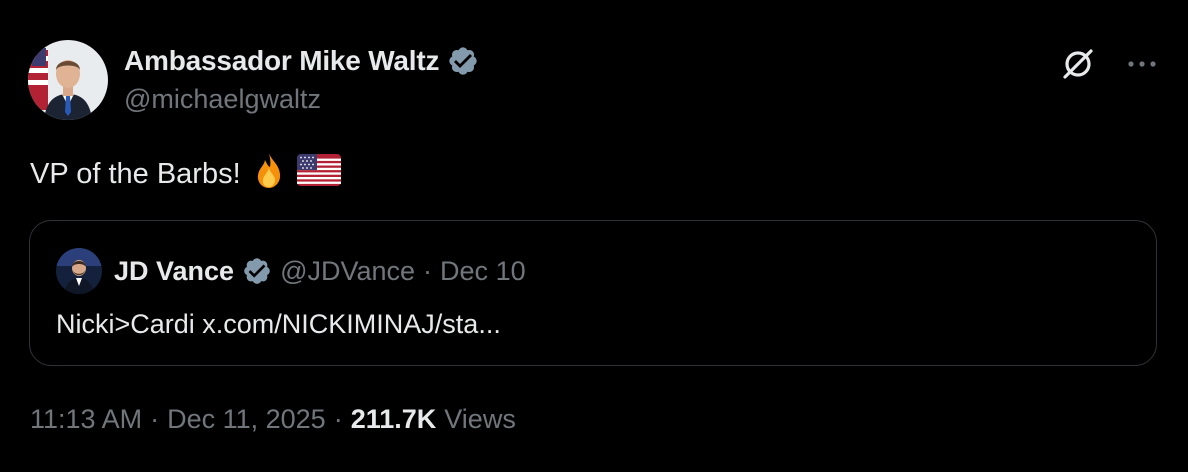 The image size is (1188, 472). I want to click on grok-icon, so click(1078, 64).